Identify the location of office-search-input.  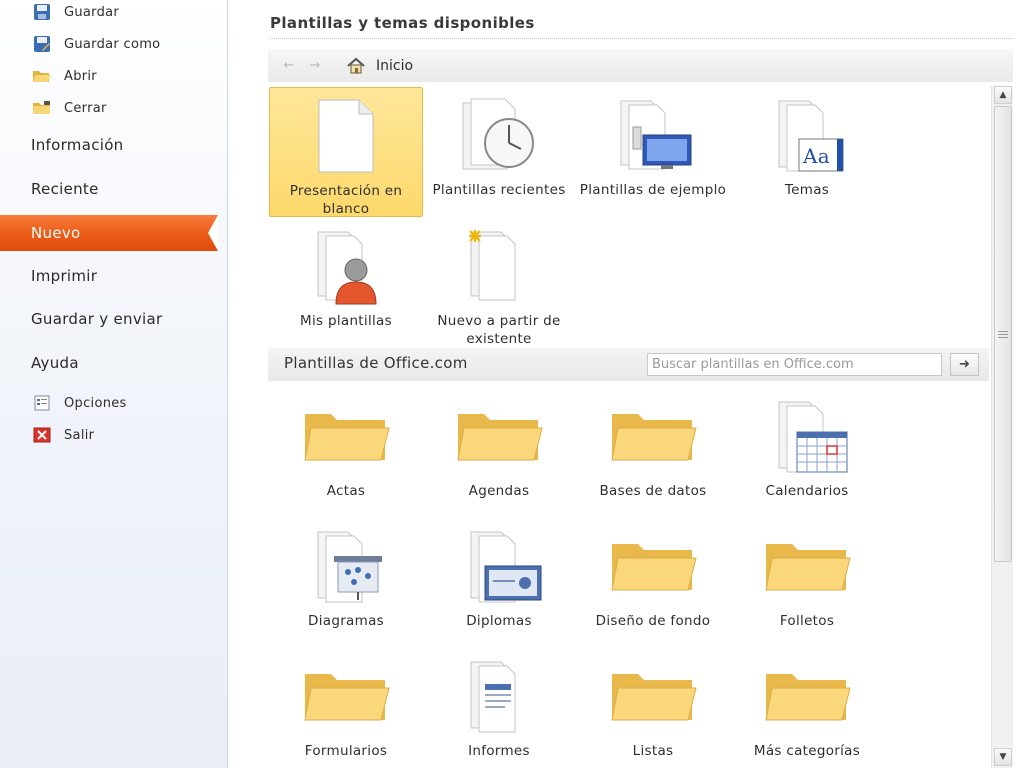
(794, 364).